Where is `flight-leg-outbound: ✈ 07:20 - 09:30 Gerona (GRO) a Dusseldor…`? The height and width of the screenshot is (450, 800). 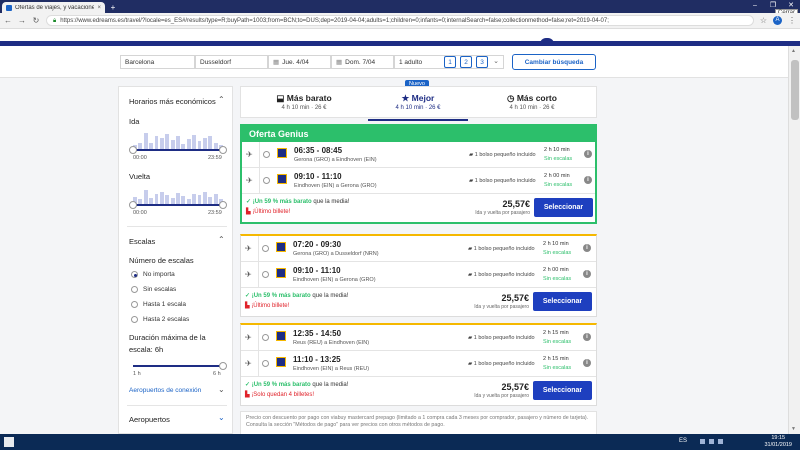 flight-leg-outbound: ✈ 07:20 - 09:30 Gerona (GRO) a Dusseldor… is located at coordinates (418, 249).